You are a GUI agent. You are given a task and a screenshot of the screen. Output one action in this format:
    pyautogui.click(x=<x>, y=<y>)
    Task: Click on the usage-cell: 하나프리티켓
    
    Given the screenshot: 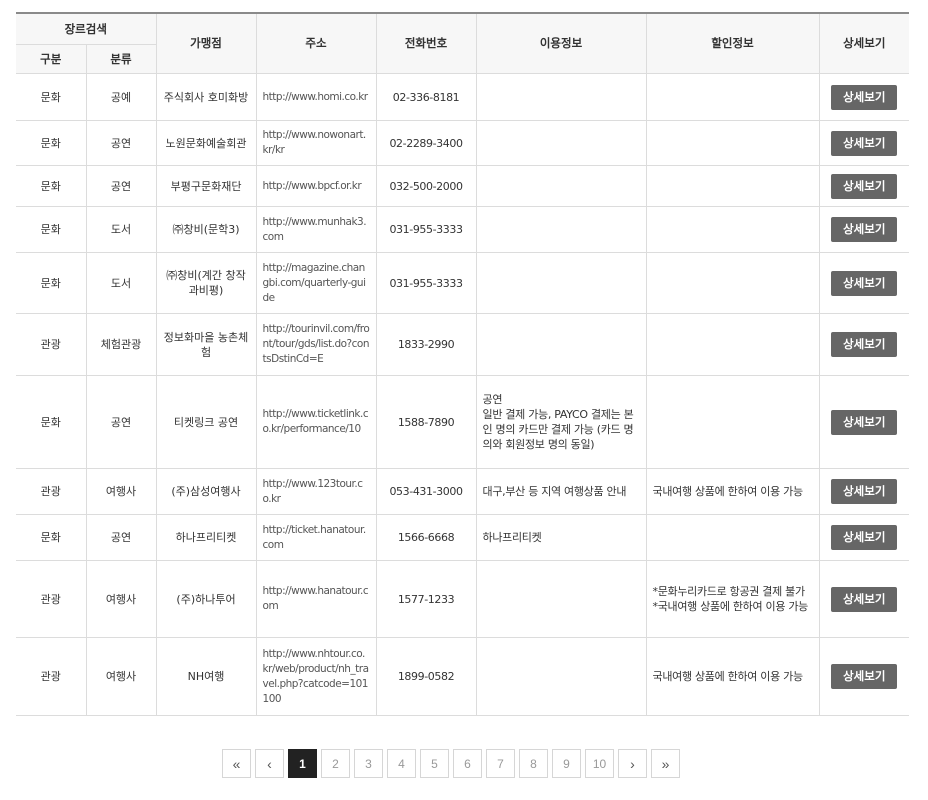 What is the action you would take?
    pyautogui.click(x=561, y=537)
    